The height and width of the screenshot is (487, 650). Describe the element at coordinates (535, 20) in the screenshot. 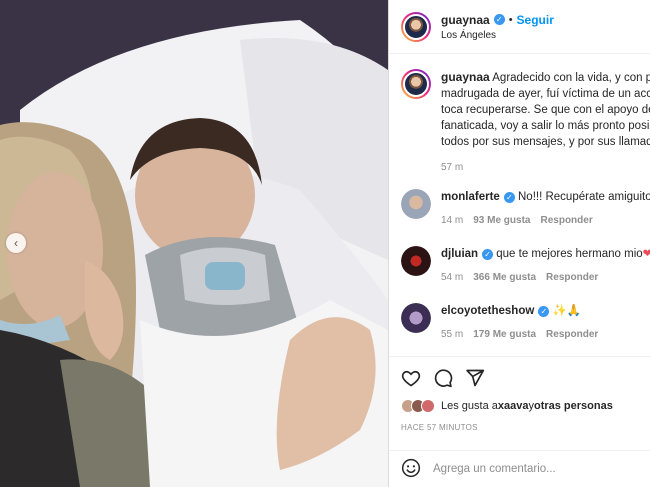

I see `follow-button: Seguir` at that location.